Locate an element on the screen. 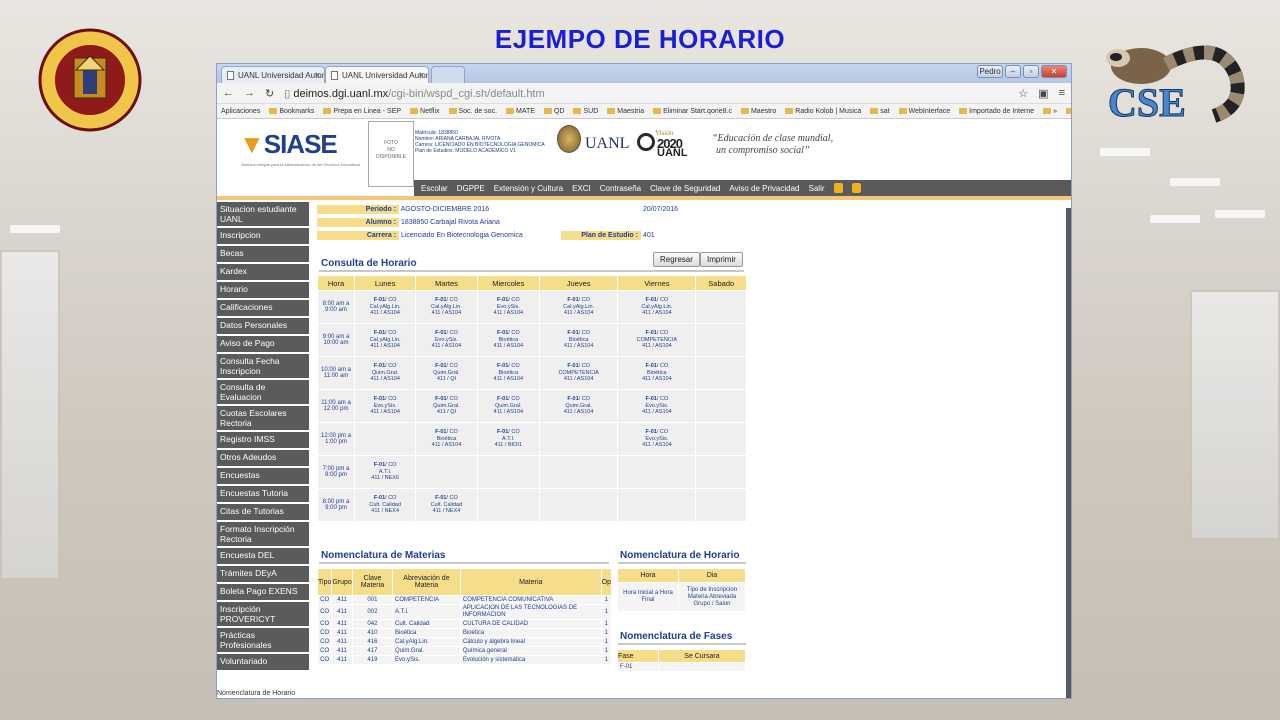  browser-tab-active: UANL Universidad Autono × is located at coordinates (377, 74).